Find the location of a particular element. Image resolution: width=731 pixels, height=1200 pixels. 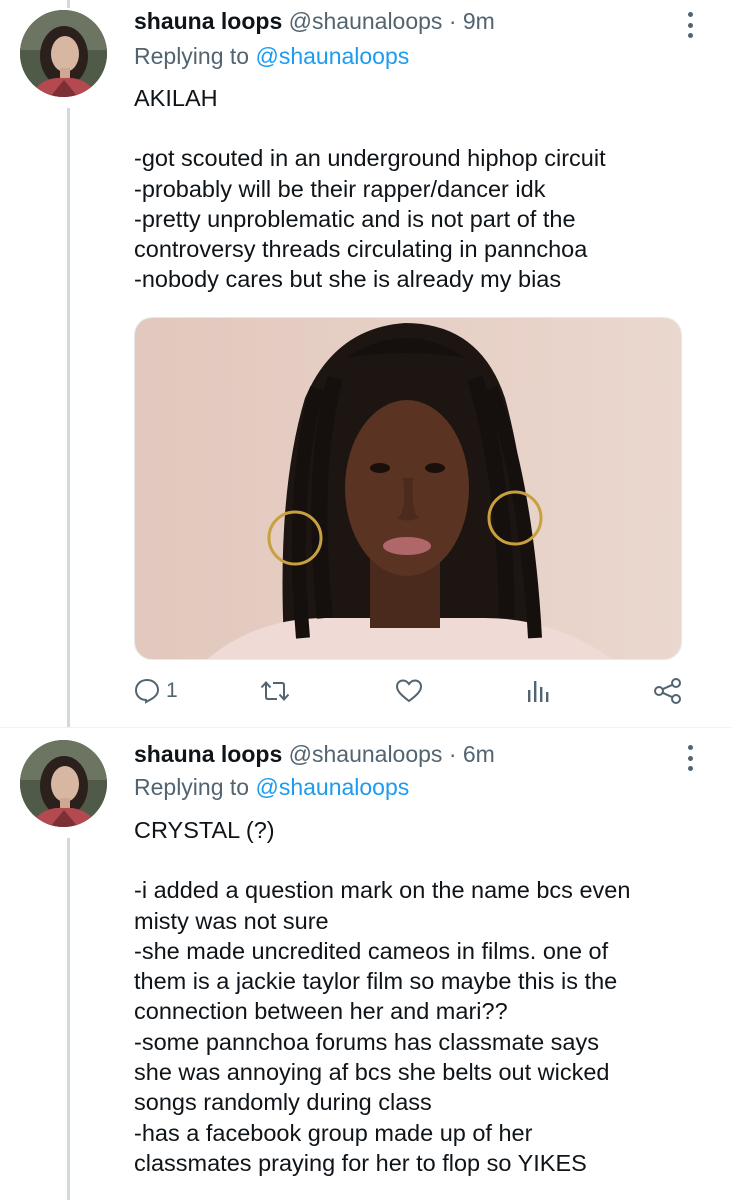

share-button is located at coordinates (668, 691).